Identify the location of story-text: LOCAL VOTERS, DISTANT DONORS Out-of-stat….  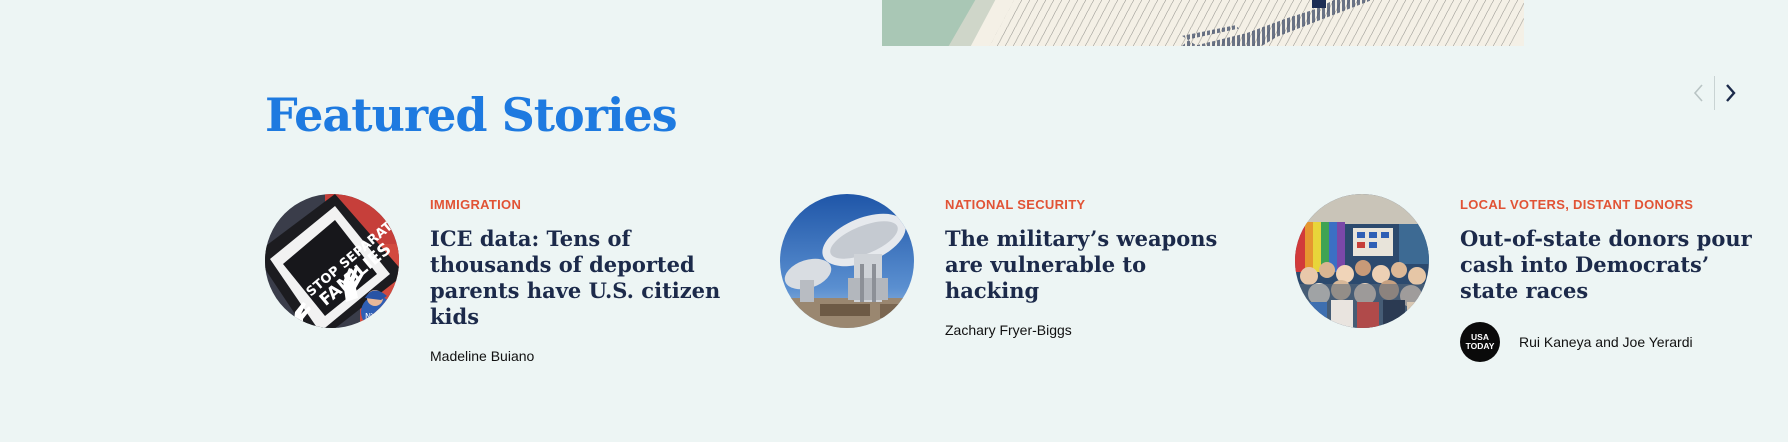
(1610, 279).